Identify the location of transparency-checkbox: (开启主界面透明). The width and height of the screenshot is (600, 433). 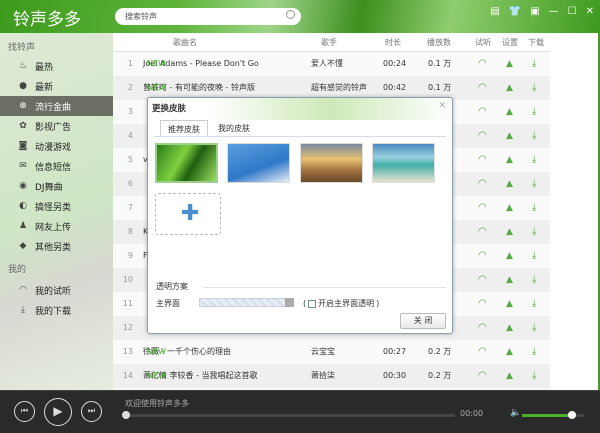
(341, 303).